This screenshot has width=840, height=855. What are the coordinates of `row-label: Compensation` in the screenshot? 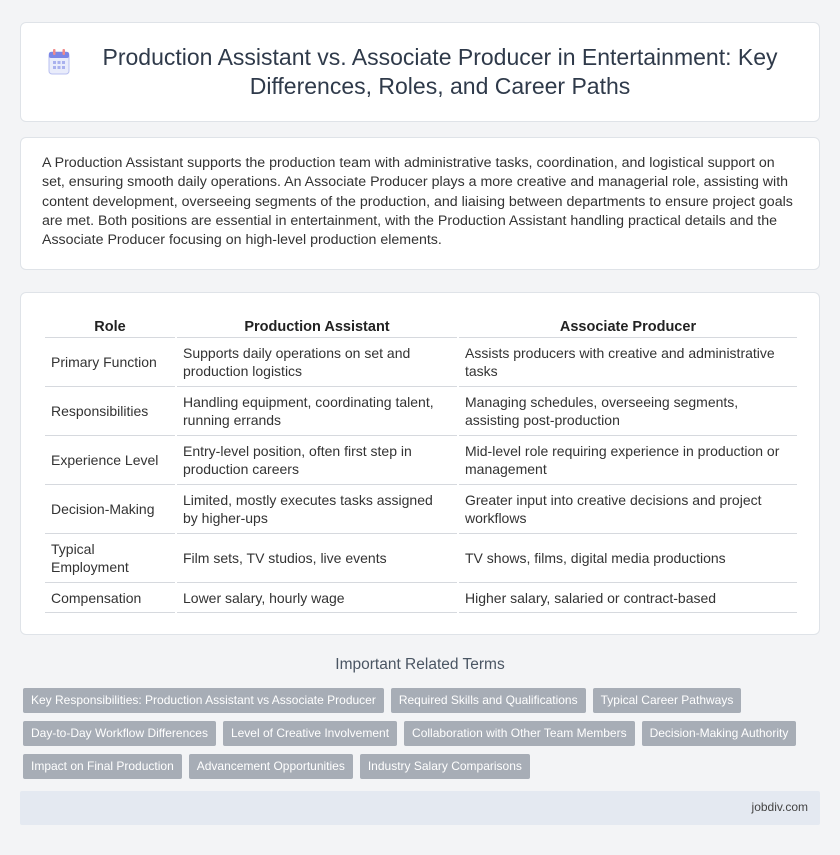 It's located at (110, 598).